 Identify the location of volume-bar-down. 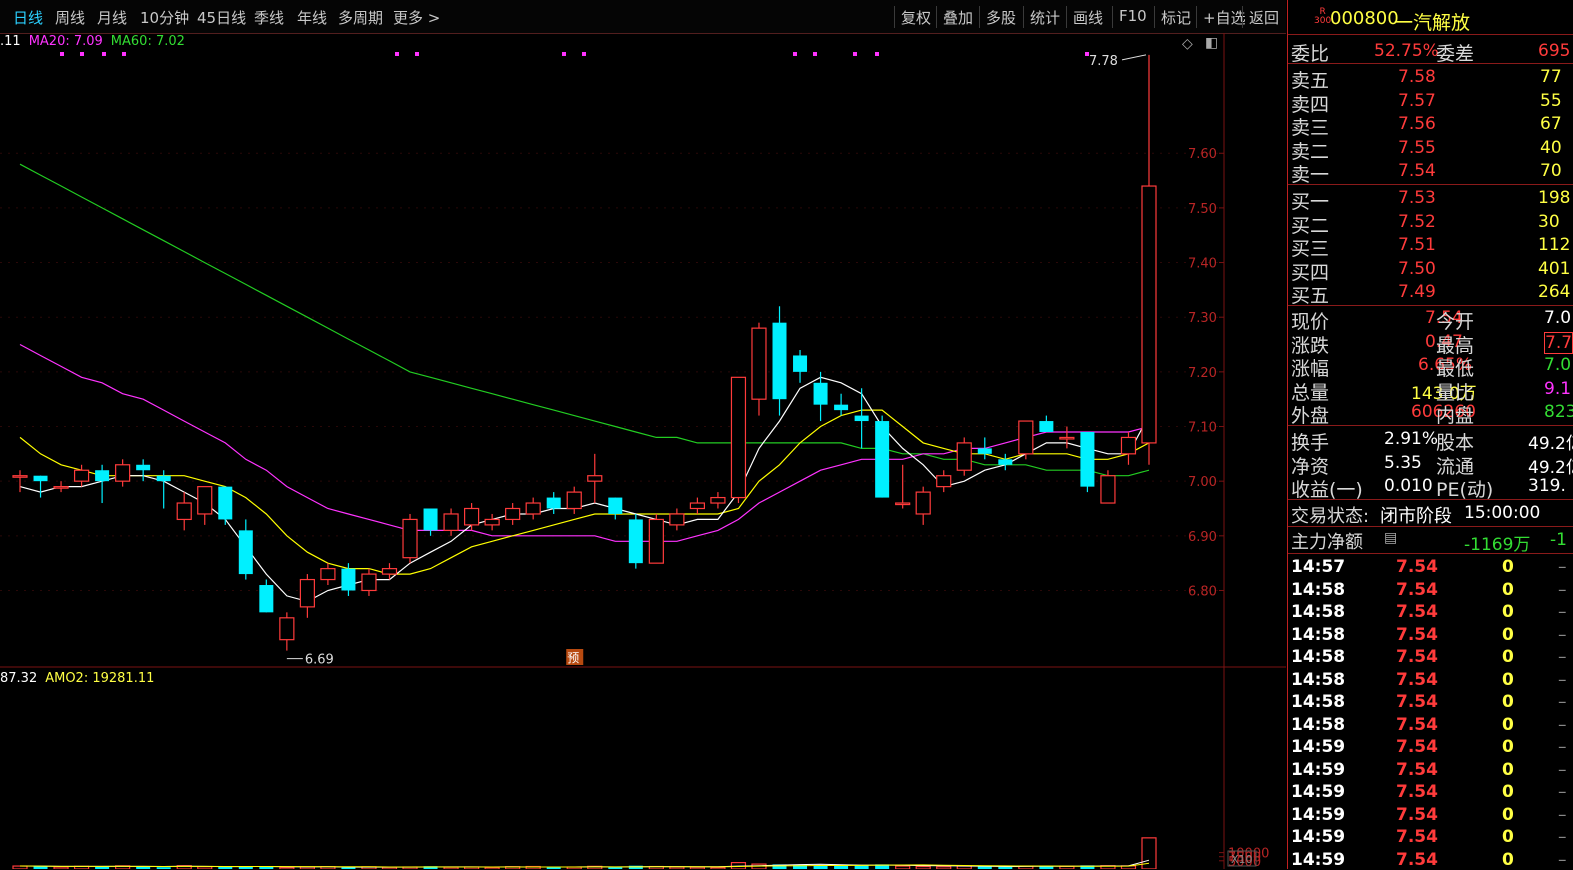
(841, 867).